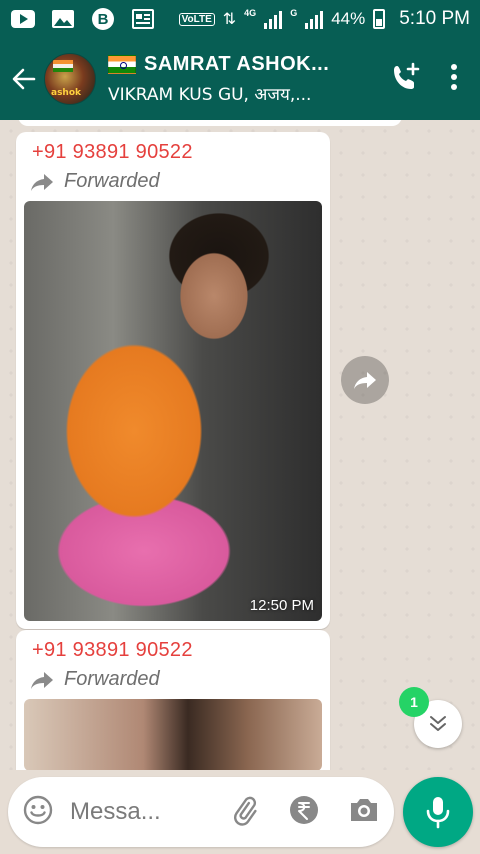  Describe the element at coordinates (210, 123) in the screenshot. I see `previous-message-tail` at that location.